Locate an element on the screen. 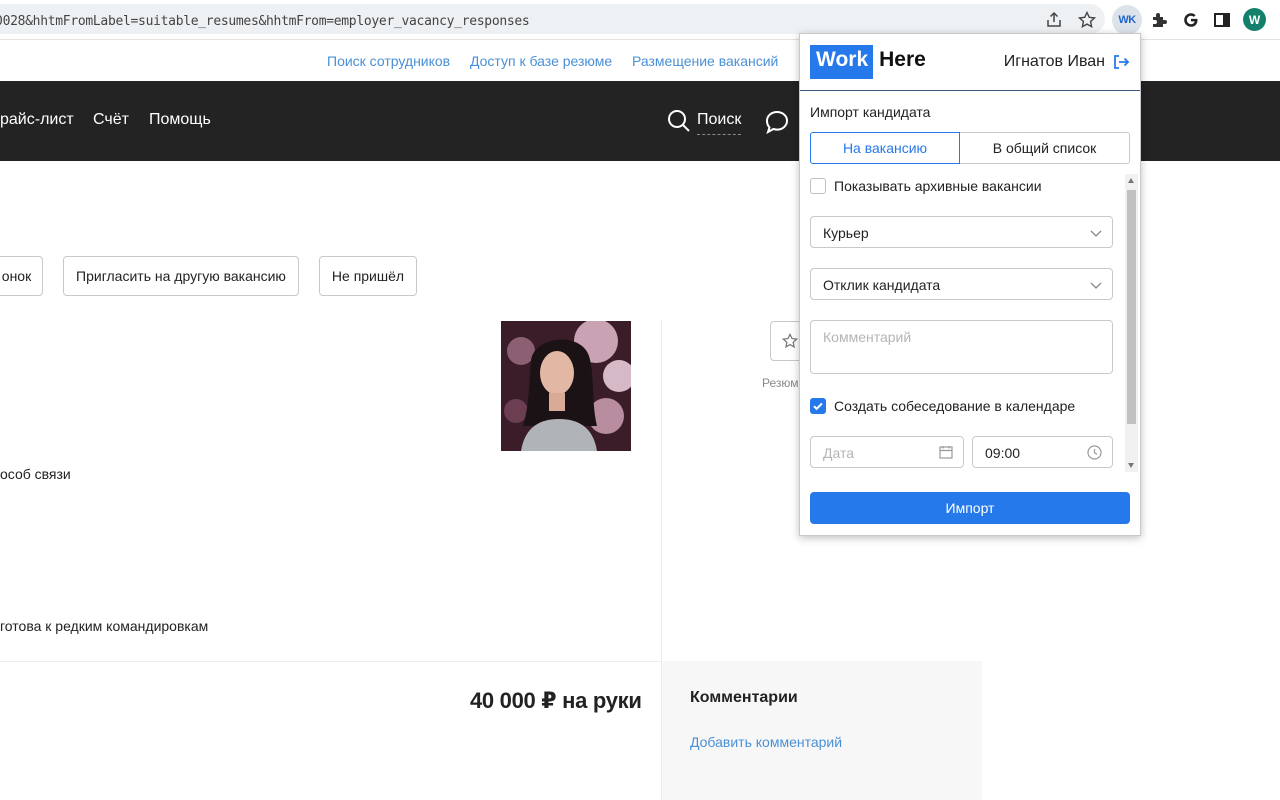 The image size is (1280, 800). status-select: Отклик кандидата is located at coordinates (961, 284).